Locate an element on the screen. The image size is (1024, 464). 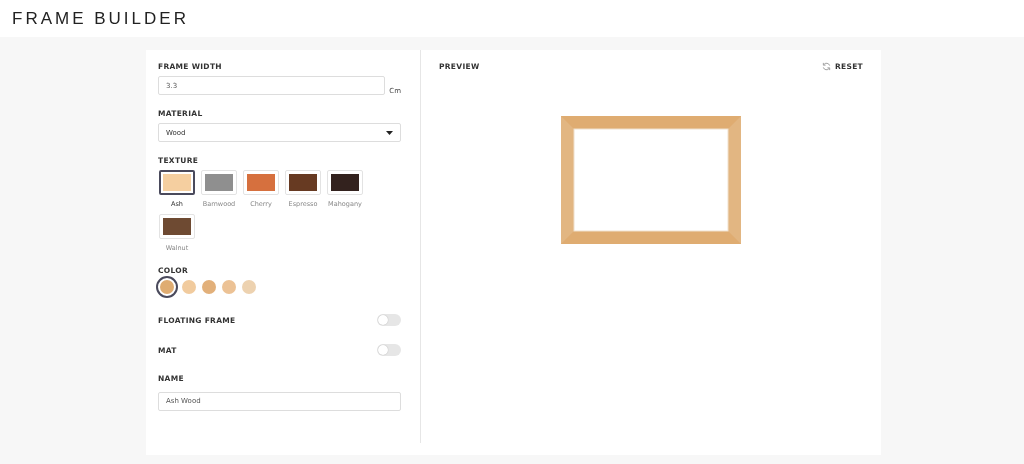
refresh-icon is located at coordinates (826, 66).